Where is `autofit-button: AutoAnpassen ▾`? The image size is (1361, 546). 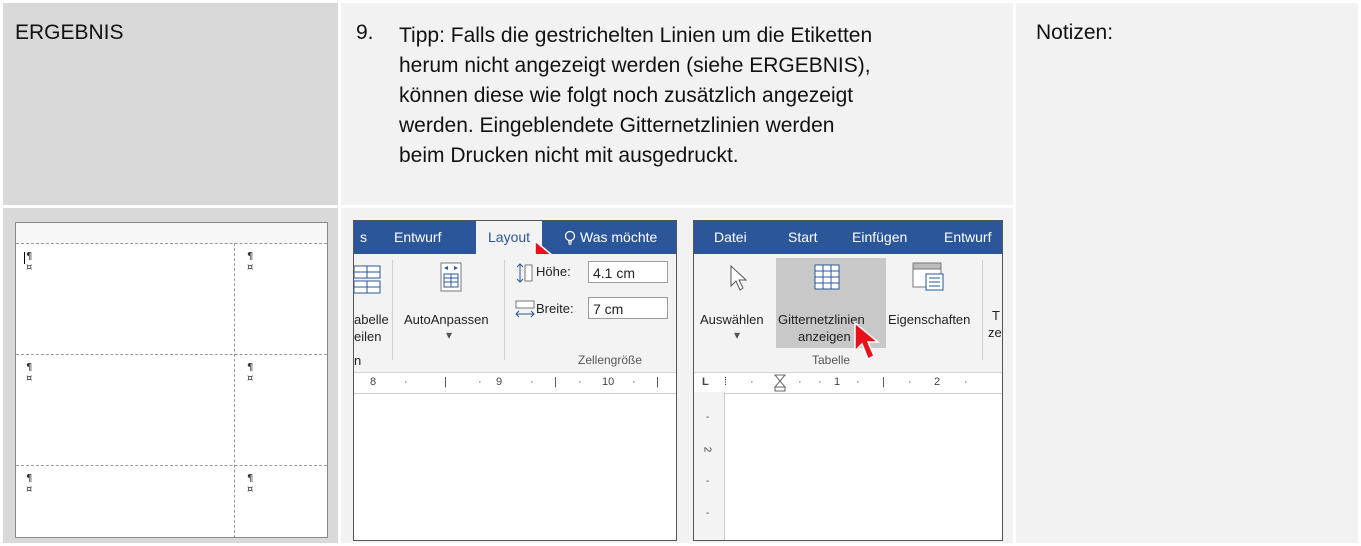
autofit-button: AutoAnpassen ▾ is located at coordinates (451, 303).